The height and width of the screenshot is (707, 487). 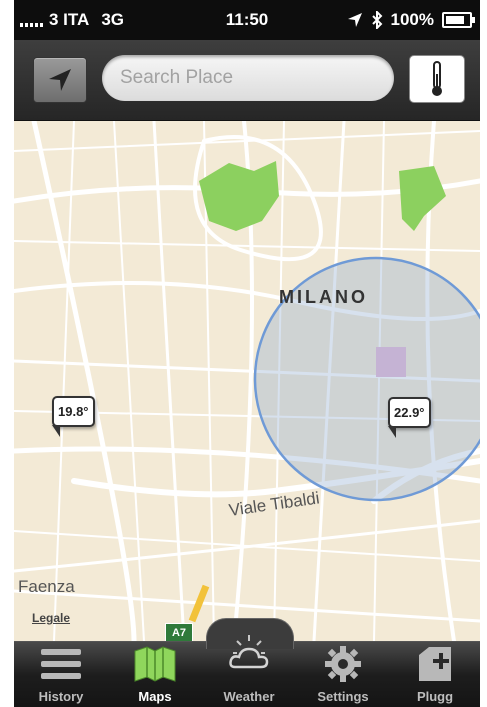 I want to click on tab-maps-label: Maps, so click(x=155, y=696).